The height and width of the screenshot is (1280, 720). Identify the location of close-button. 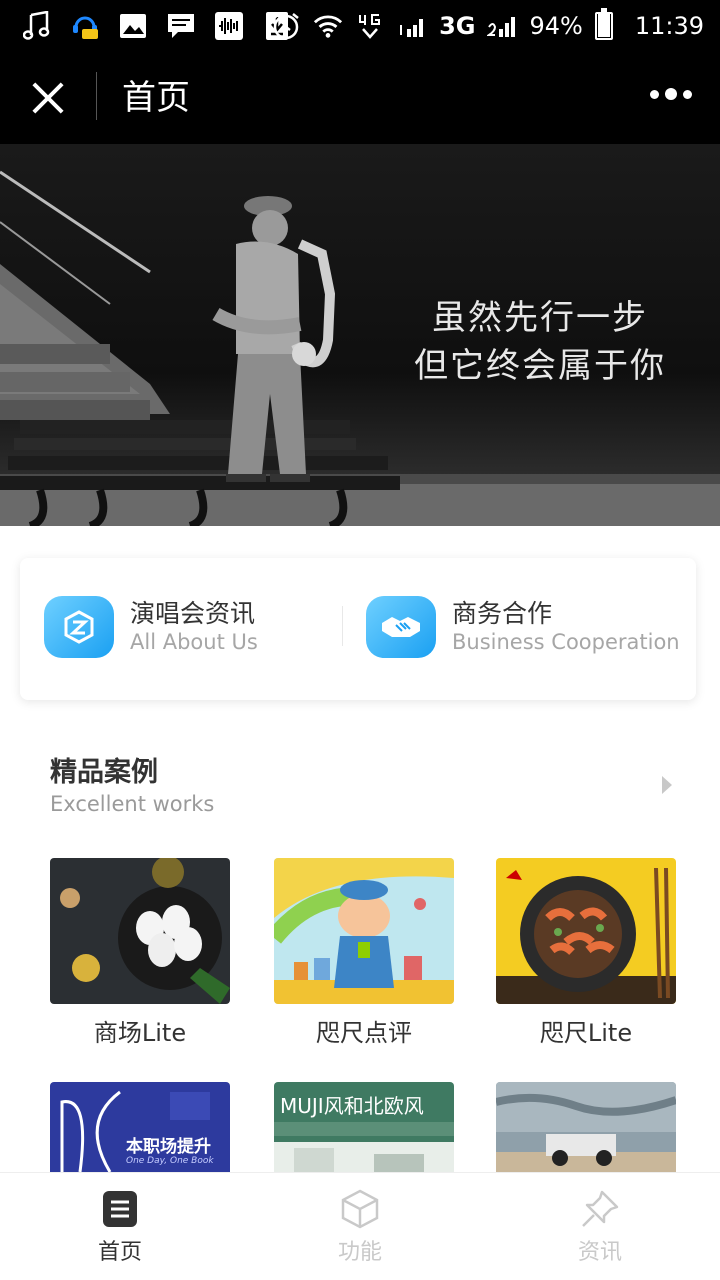
(48, 98).